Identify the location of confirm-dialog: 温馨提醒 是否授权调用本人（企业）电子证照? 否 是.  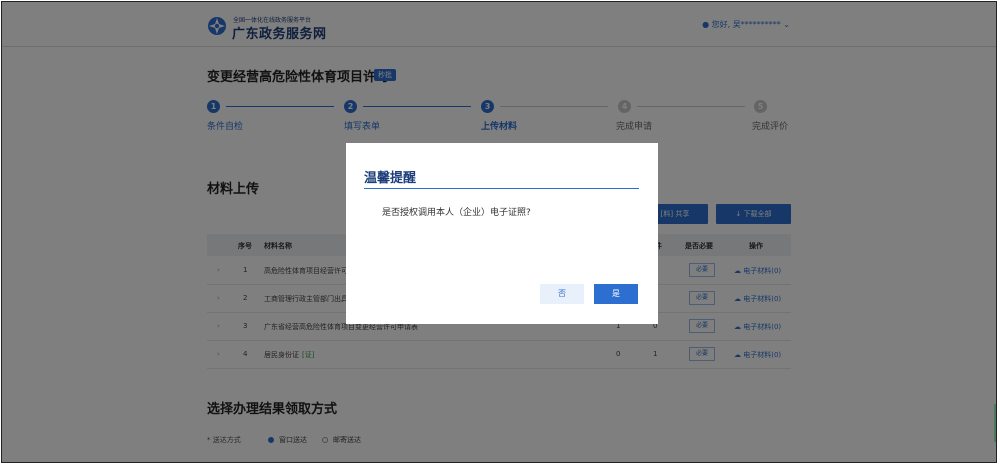
(502, 233).